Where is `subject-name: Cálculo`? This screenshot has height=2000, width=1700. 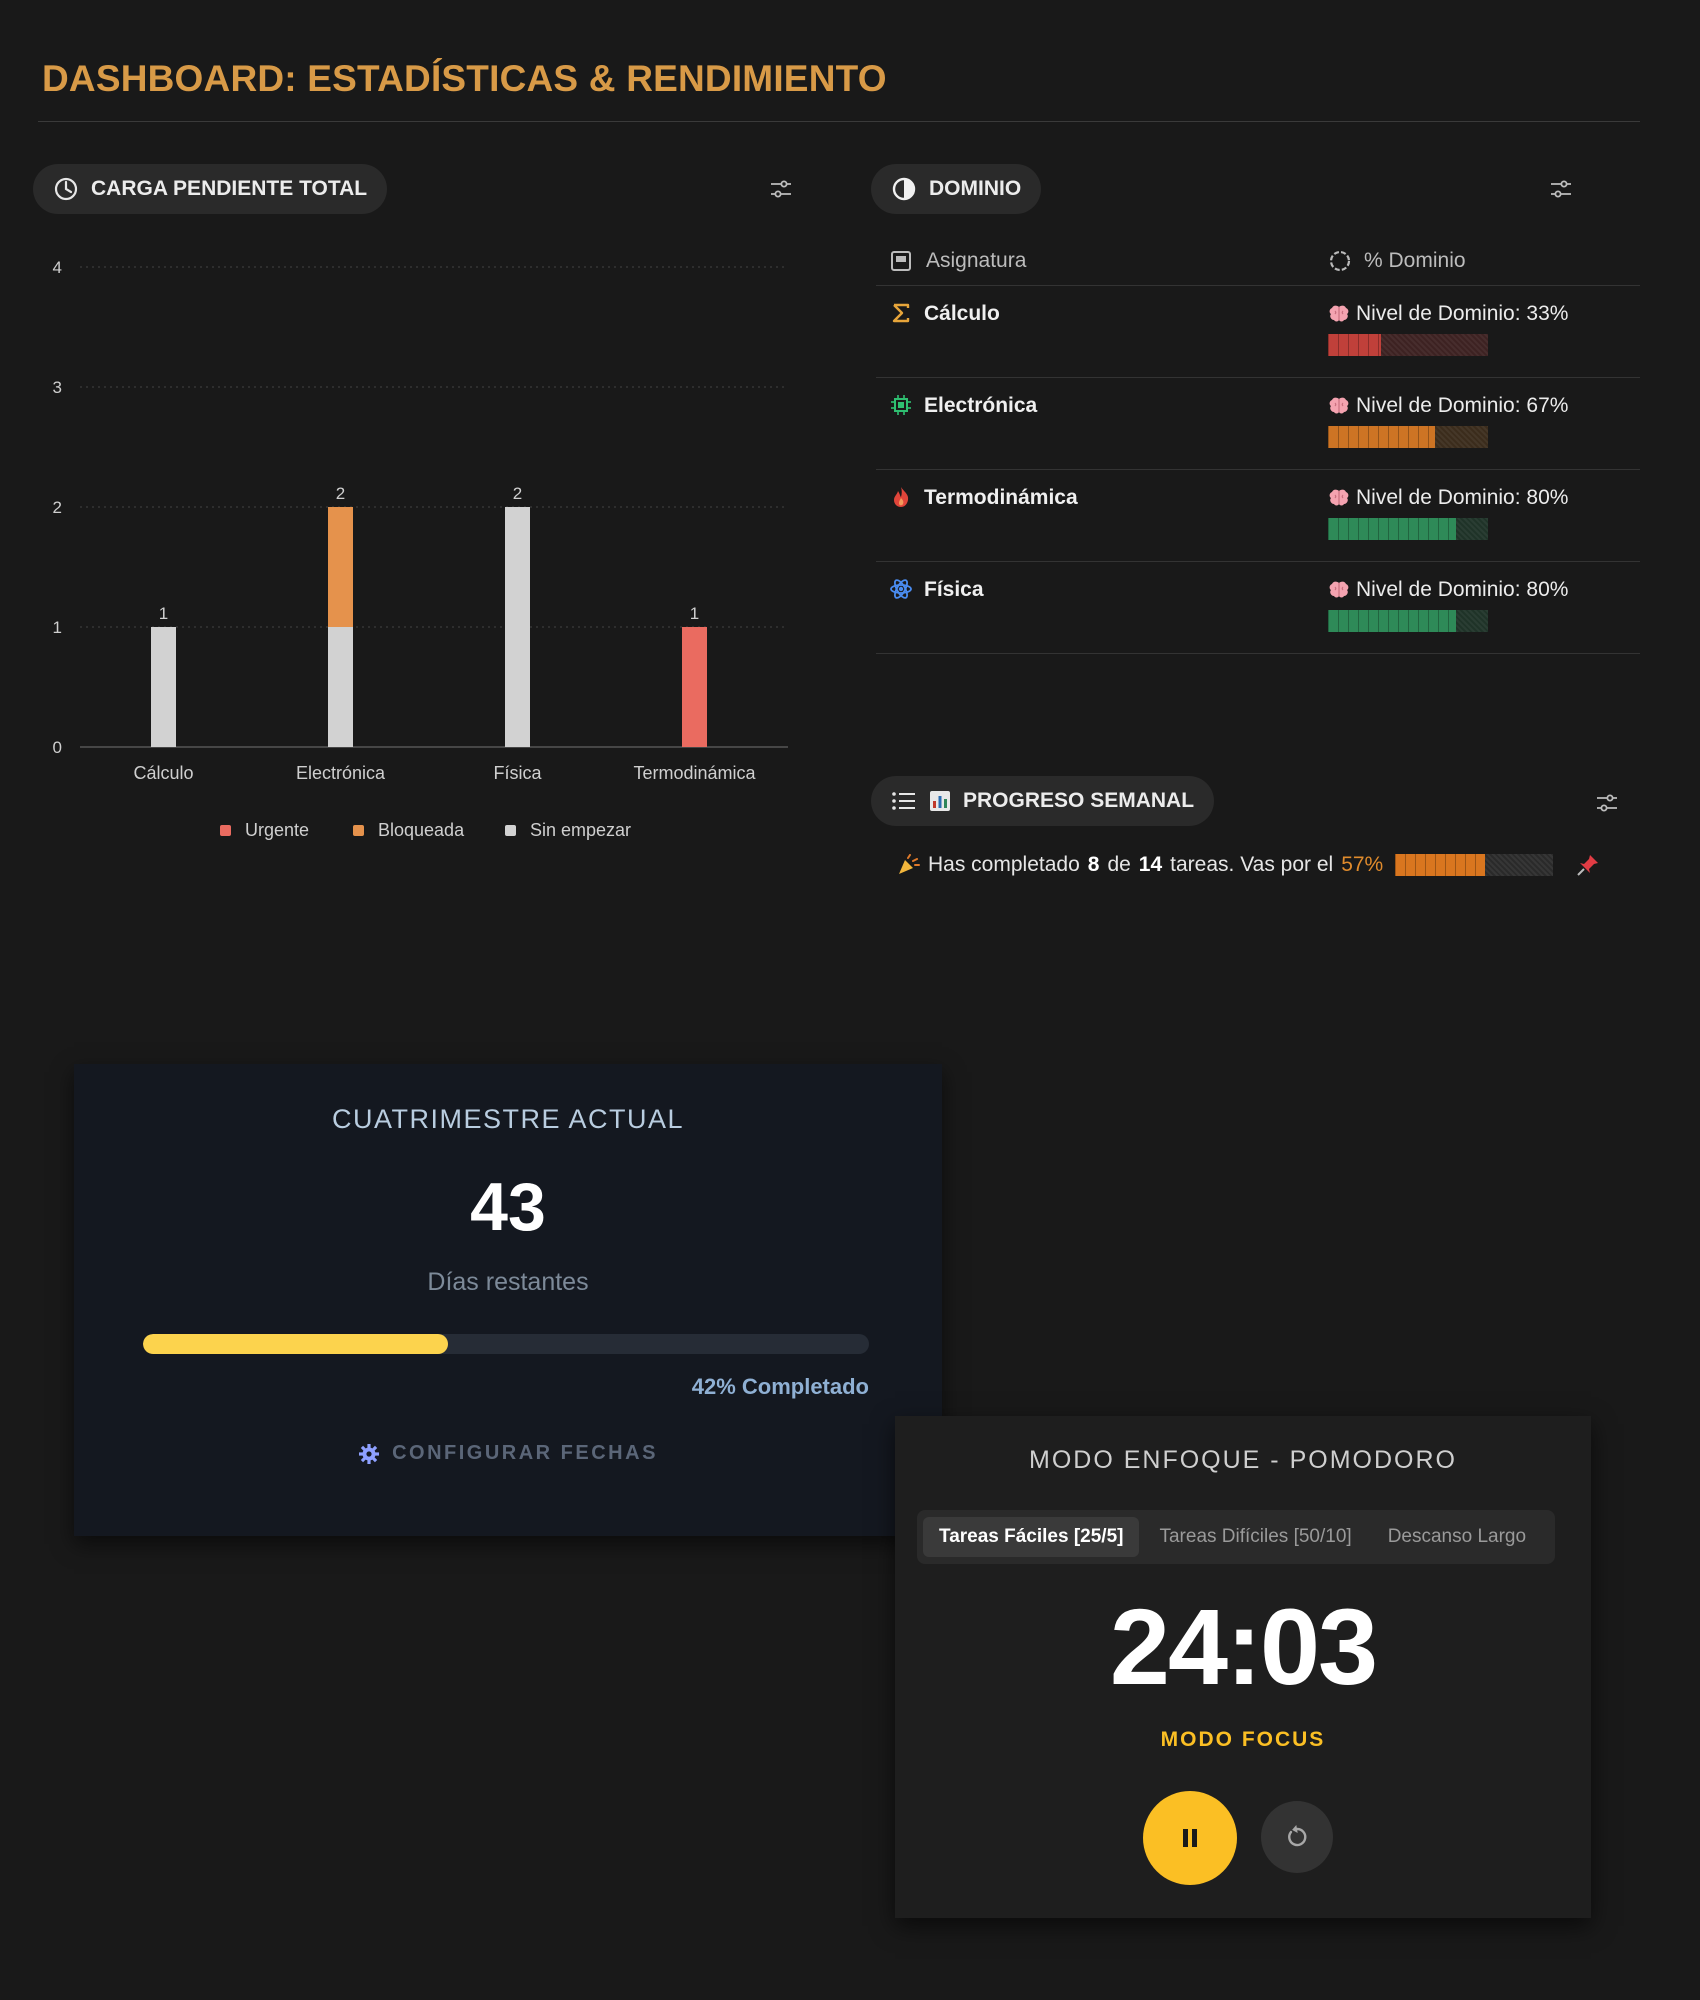
subject-name: Cálculo is located at coordinates (962, 313).